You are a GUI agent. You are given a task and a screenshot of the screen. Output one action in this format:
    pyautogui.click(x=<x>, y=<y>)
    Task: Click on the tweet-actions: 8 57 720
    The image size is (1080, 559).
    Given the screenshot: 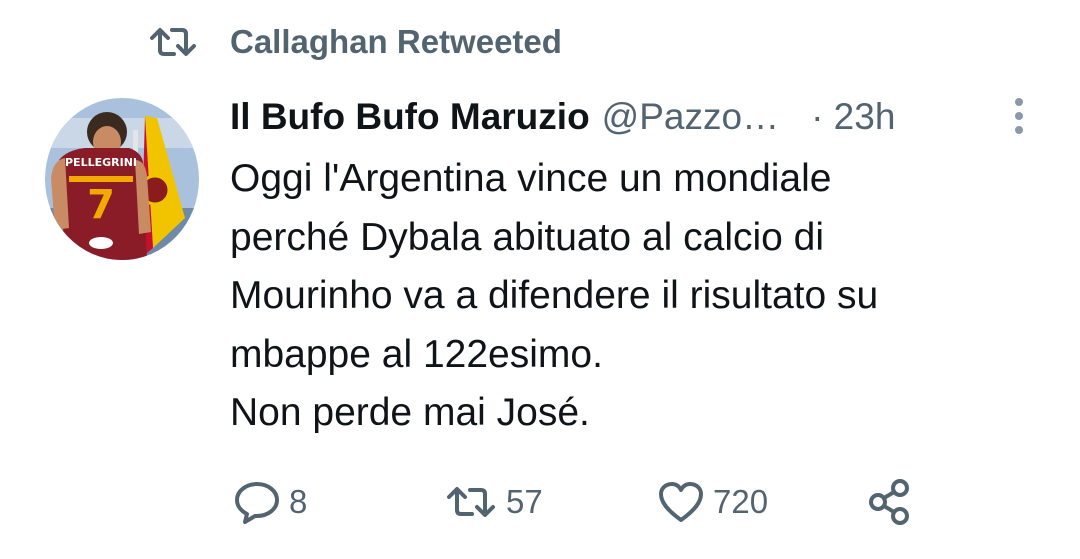 What is the action you would take?
    pyautogui.click(x=540, y=502)
    